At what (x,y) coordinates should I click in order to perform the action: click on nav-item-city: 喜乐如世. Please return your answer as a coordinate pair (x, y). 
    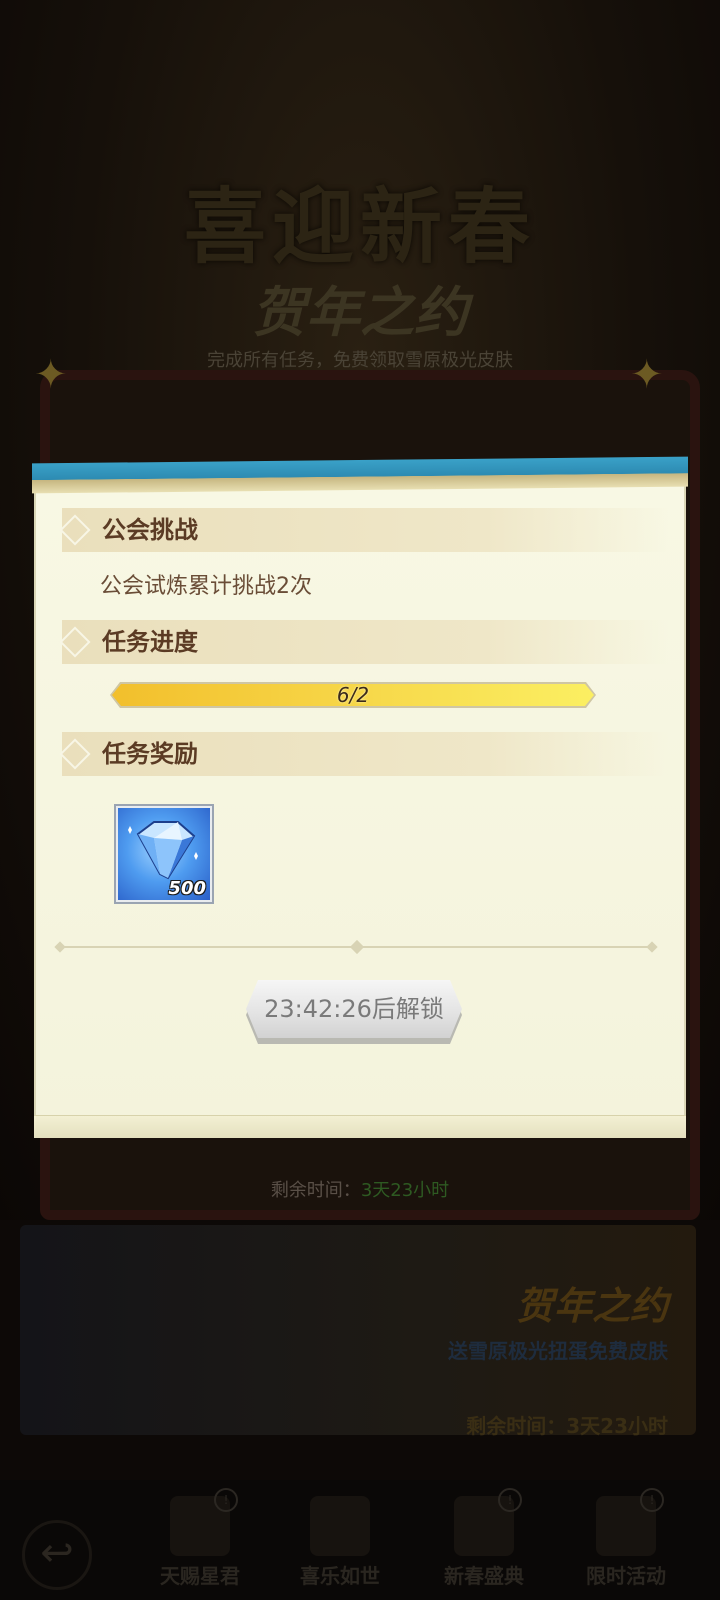
    Looking at the image, I should click on (340, 1542).